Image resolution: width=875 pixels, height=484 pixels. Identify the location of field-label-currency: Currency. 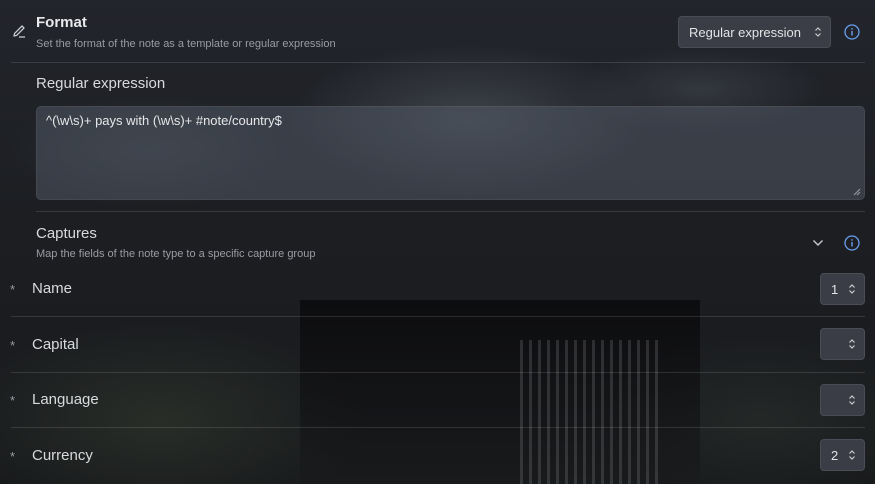
(62, 455).